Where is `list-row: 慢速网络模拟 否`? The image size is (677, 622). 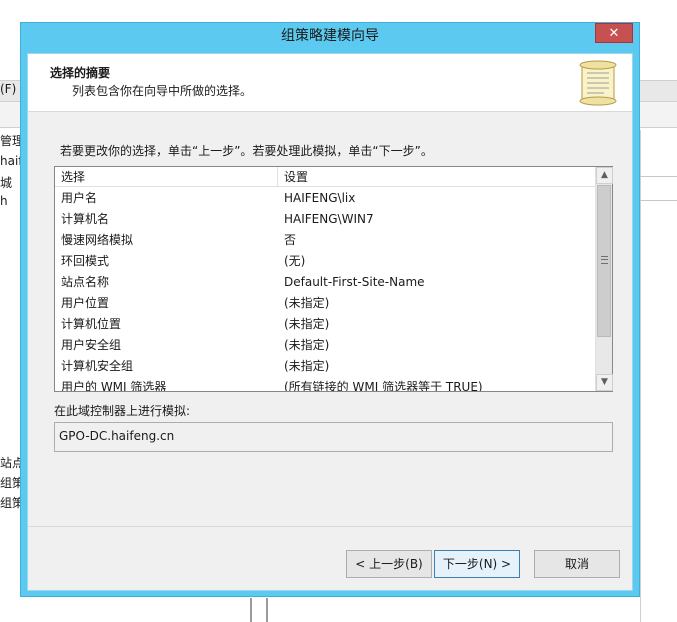 list-row: 慢速网络模拟 否 is located at coordinates (325, 240).